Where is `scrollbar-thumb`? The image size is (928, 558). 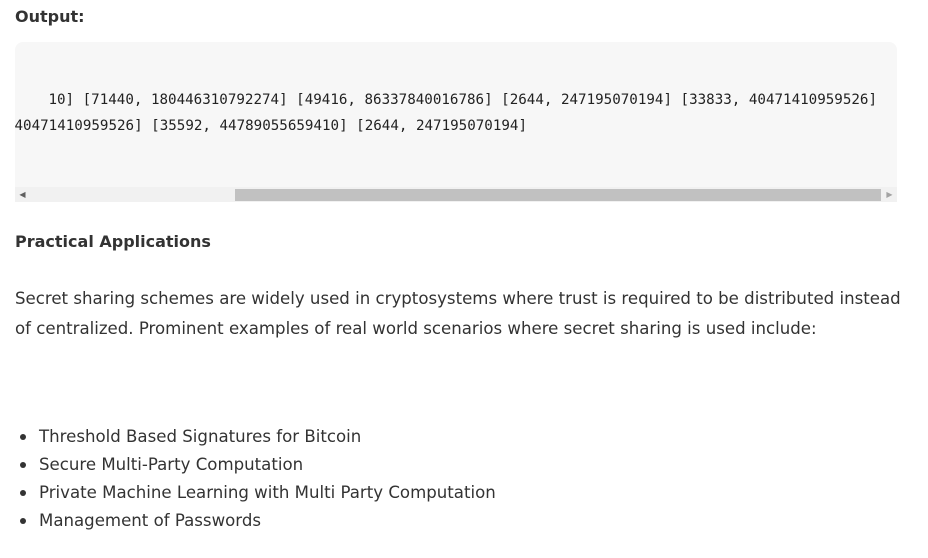
scrollbar-thumb is located at coordinates (558, 195).